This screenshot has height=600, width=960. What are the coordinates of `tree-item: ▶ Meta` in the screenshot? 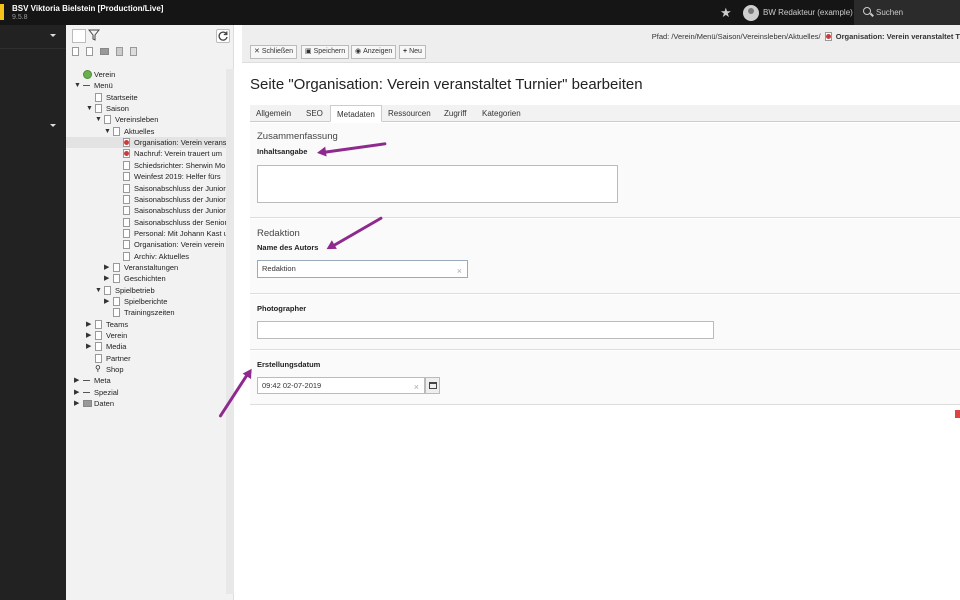 It's located at (150, 380).